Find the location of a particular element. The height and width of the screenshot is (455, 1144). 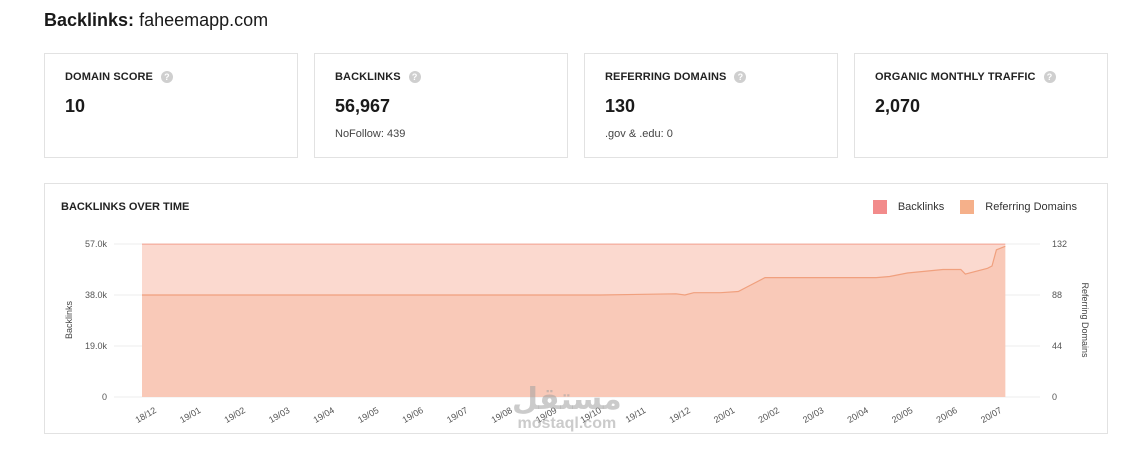

watermark-ar: مستقل is located at coordinates (567, 399).